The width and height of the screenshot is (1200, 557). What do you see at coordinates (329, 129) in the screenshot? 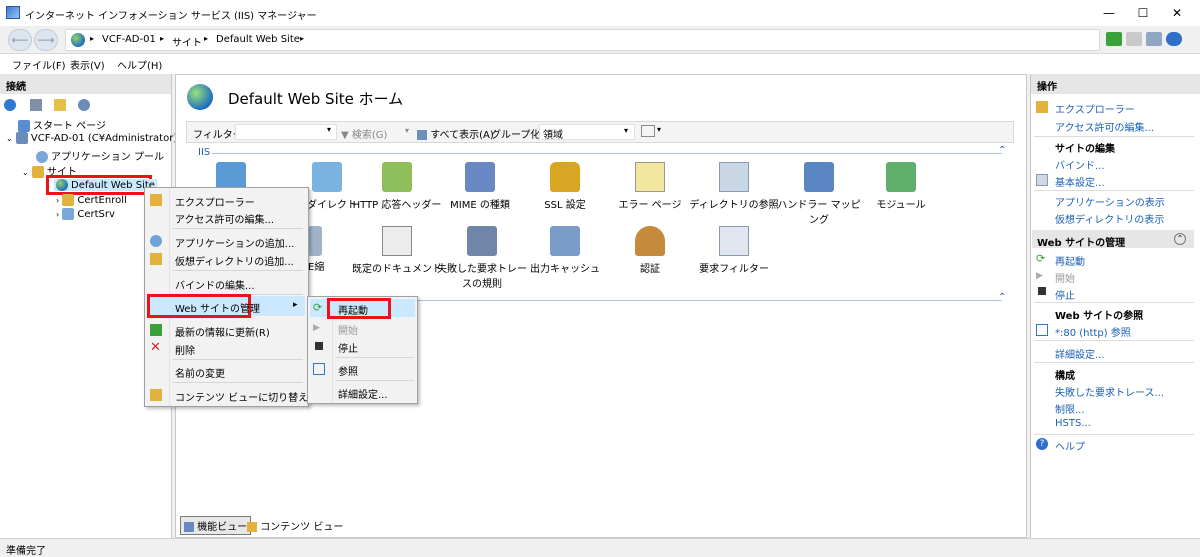
I see `filter-dropdown-icon: ▾` at bounding box center [329, 129].